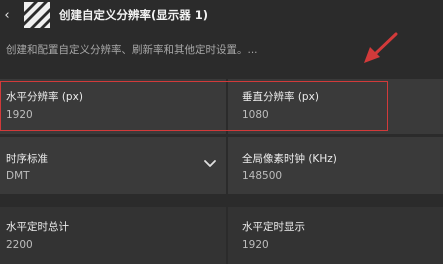 This screenshot has width=443, height=264. Describe the element at coordinates (210, 164) in the screenshot. I see `chevron-down-icon` at that location.